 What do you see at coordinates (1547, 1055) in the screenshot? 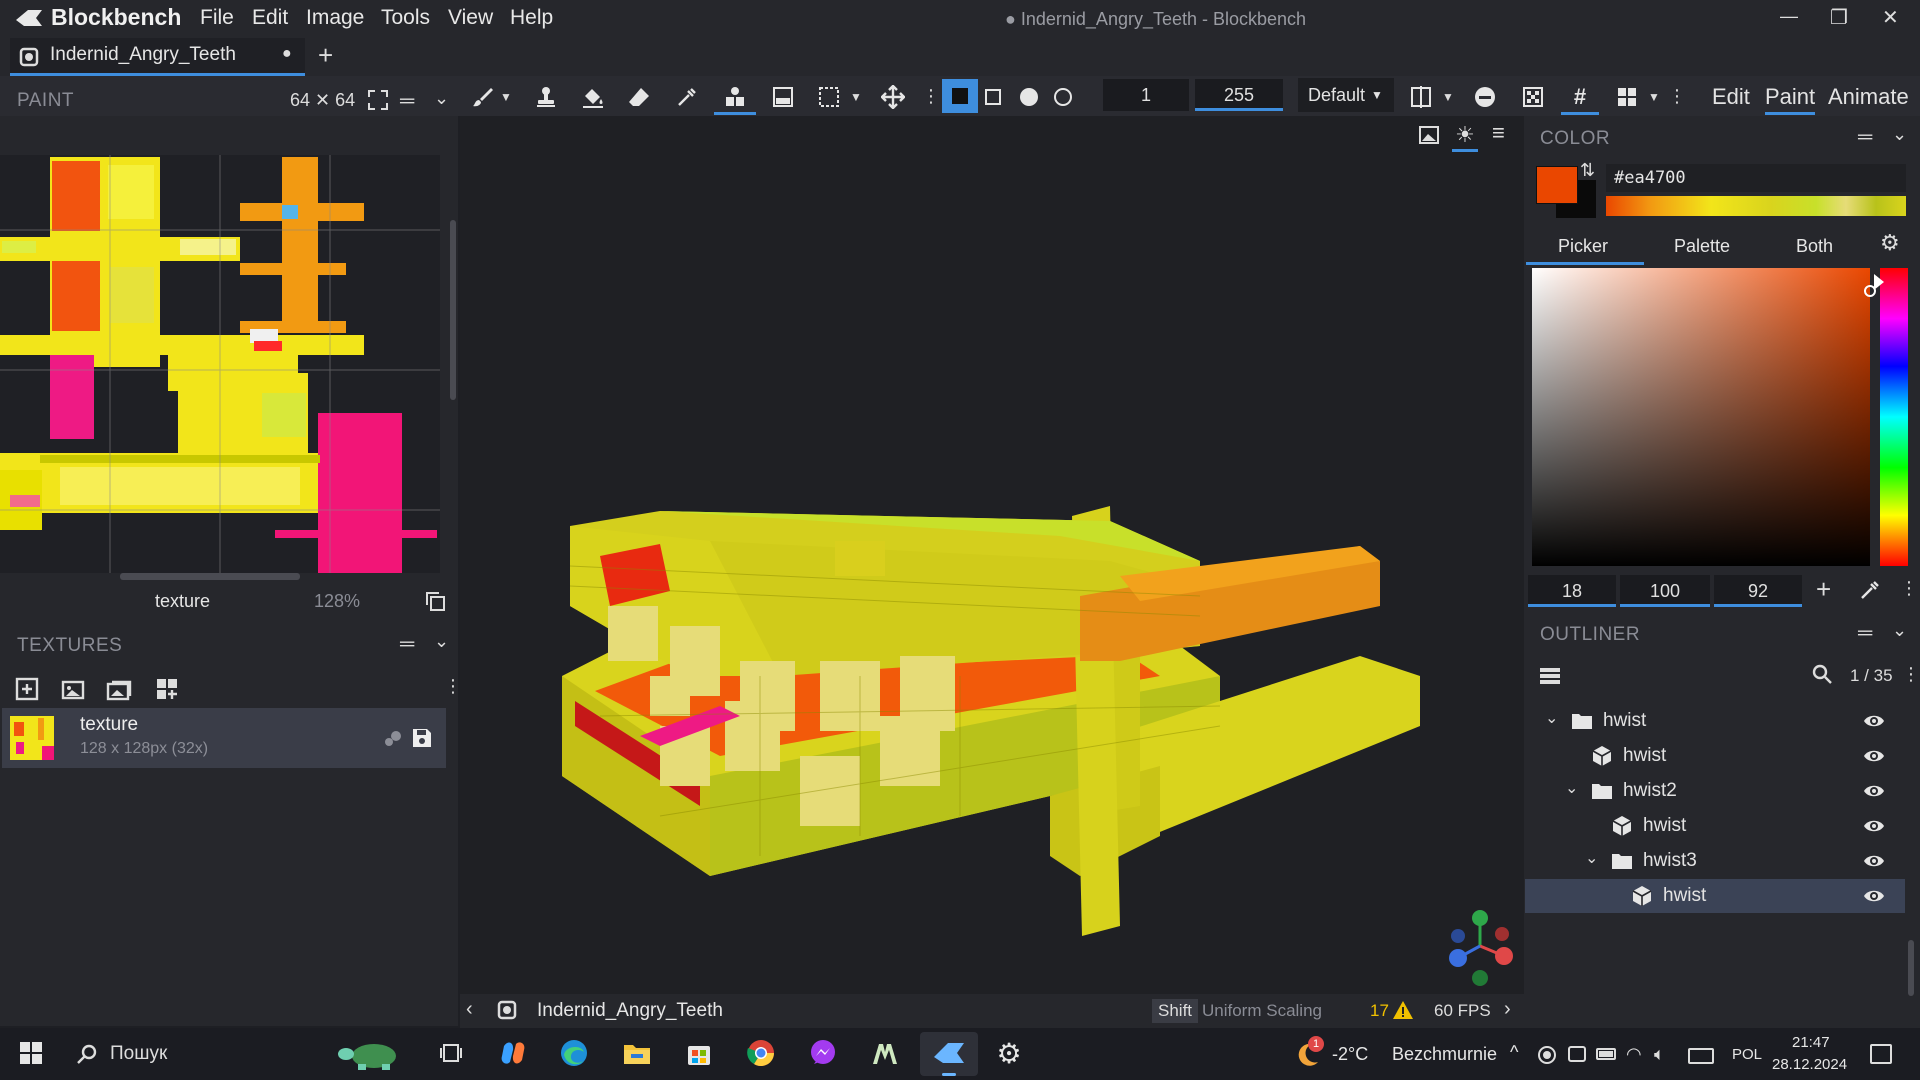
I see `tray-record-icon` at bounding box center [1547, 1055].